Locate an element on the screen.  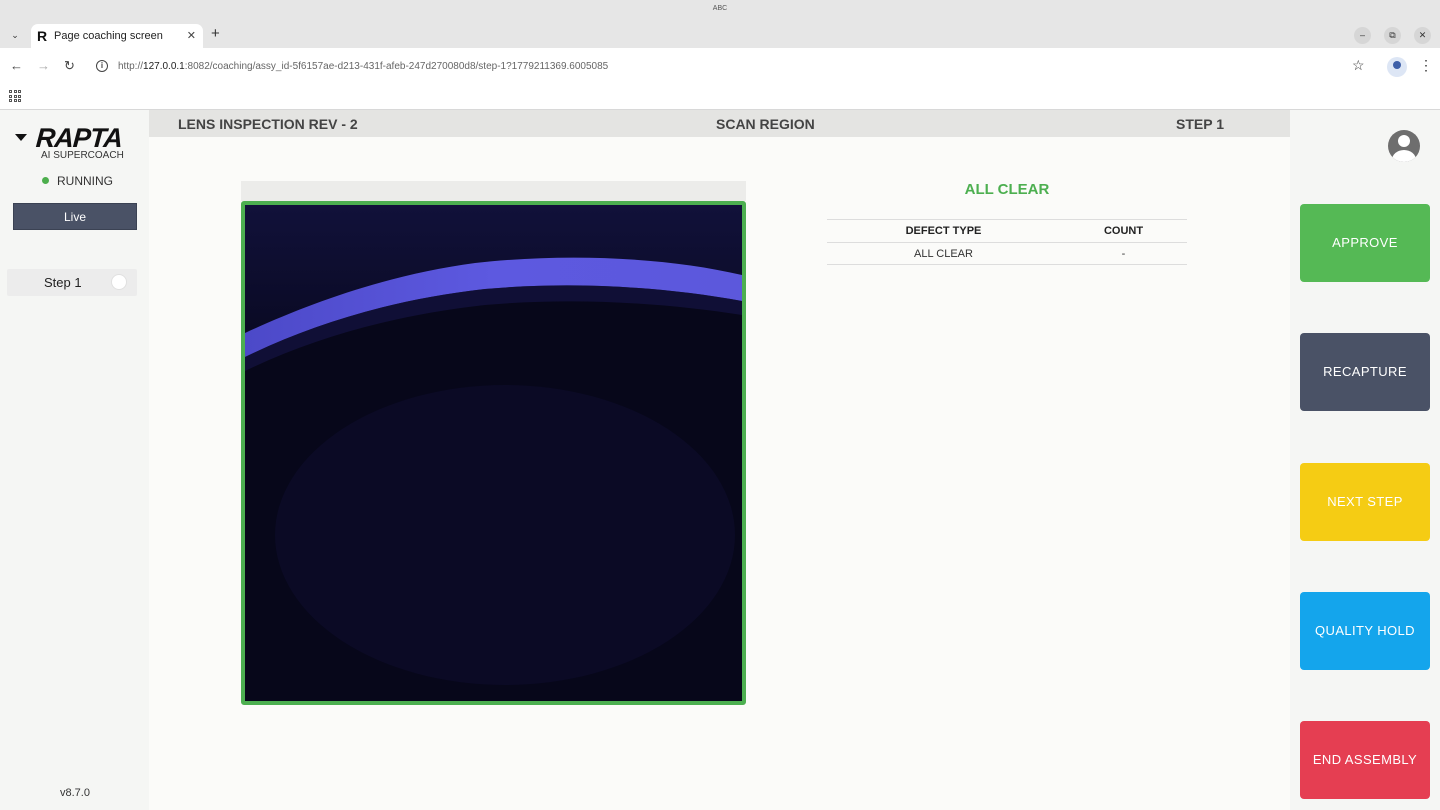
status-dot-icon is located at coordinates (45, 180).